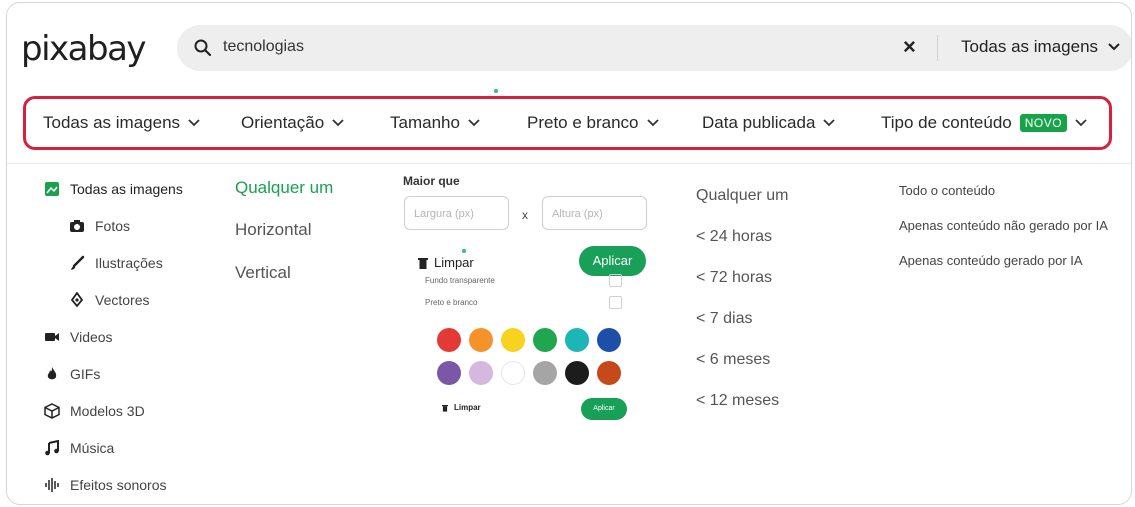 The height and width of the screenshot is (507, 1135). Describe the element at coordinates (52, 337) in the screenshot. I see `video-icon` at that location.